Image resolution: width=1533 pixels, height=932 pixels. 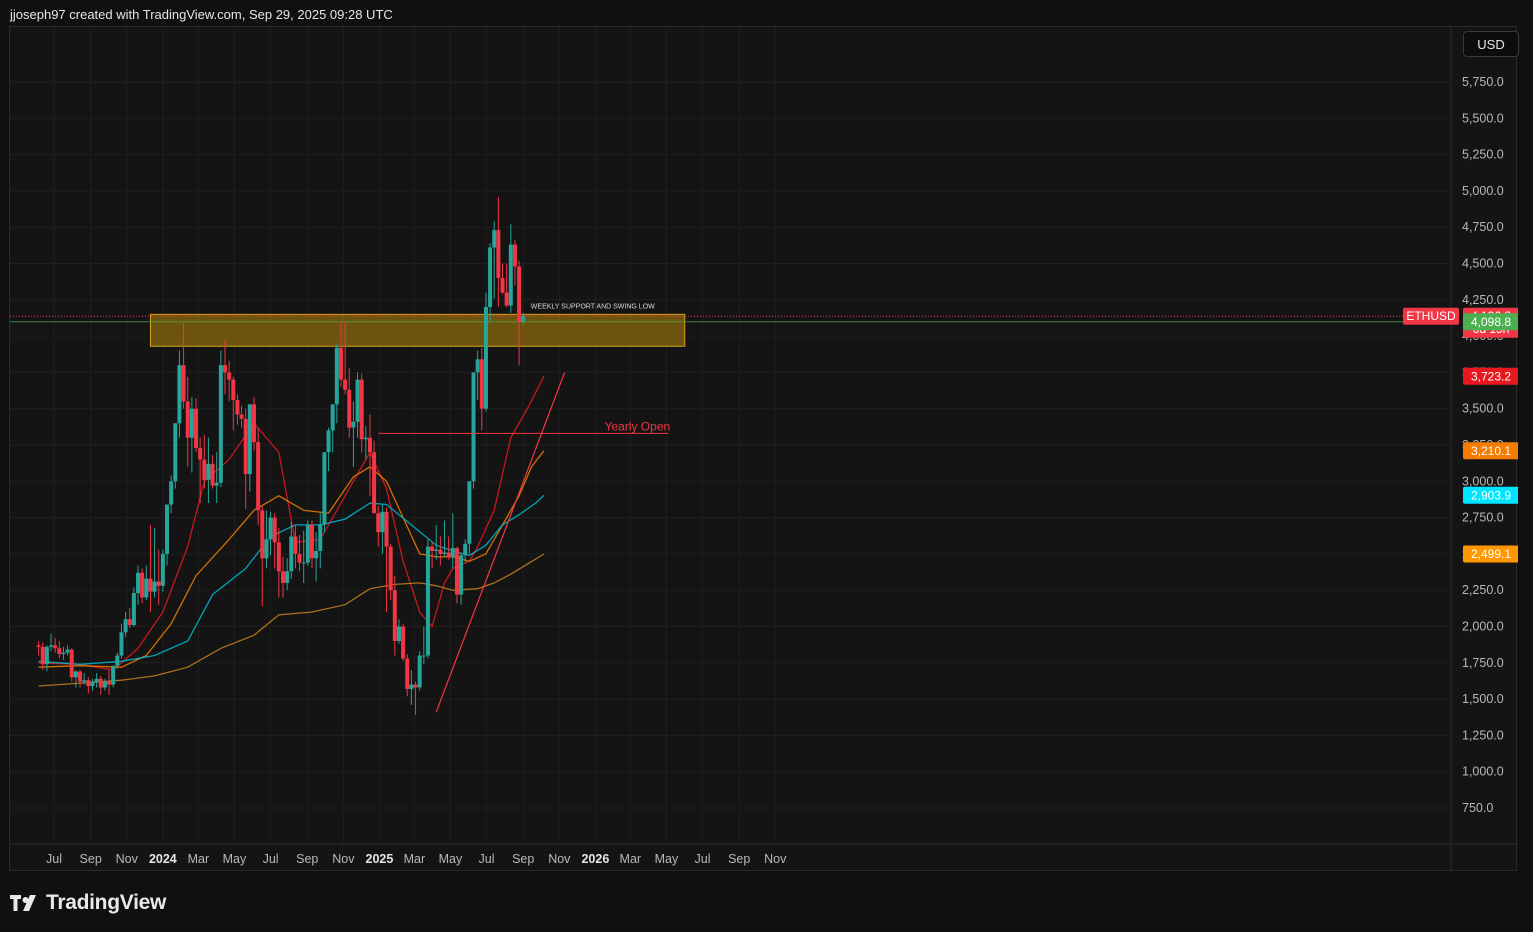 What do you see at coordinates (1483, 118) in the screenshot?
I see `y-tick-label: 5,500.0` at bounding box center [1483, 118].